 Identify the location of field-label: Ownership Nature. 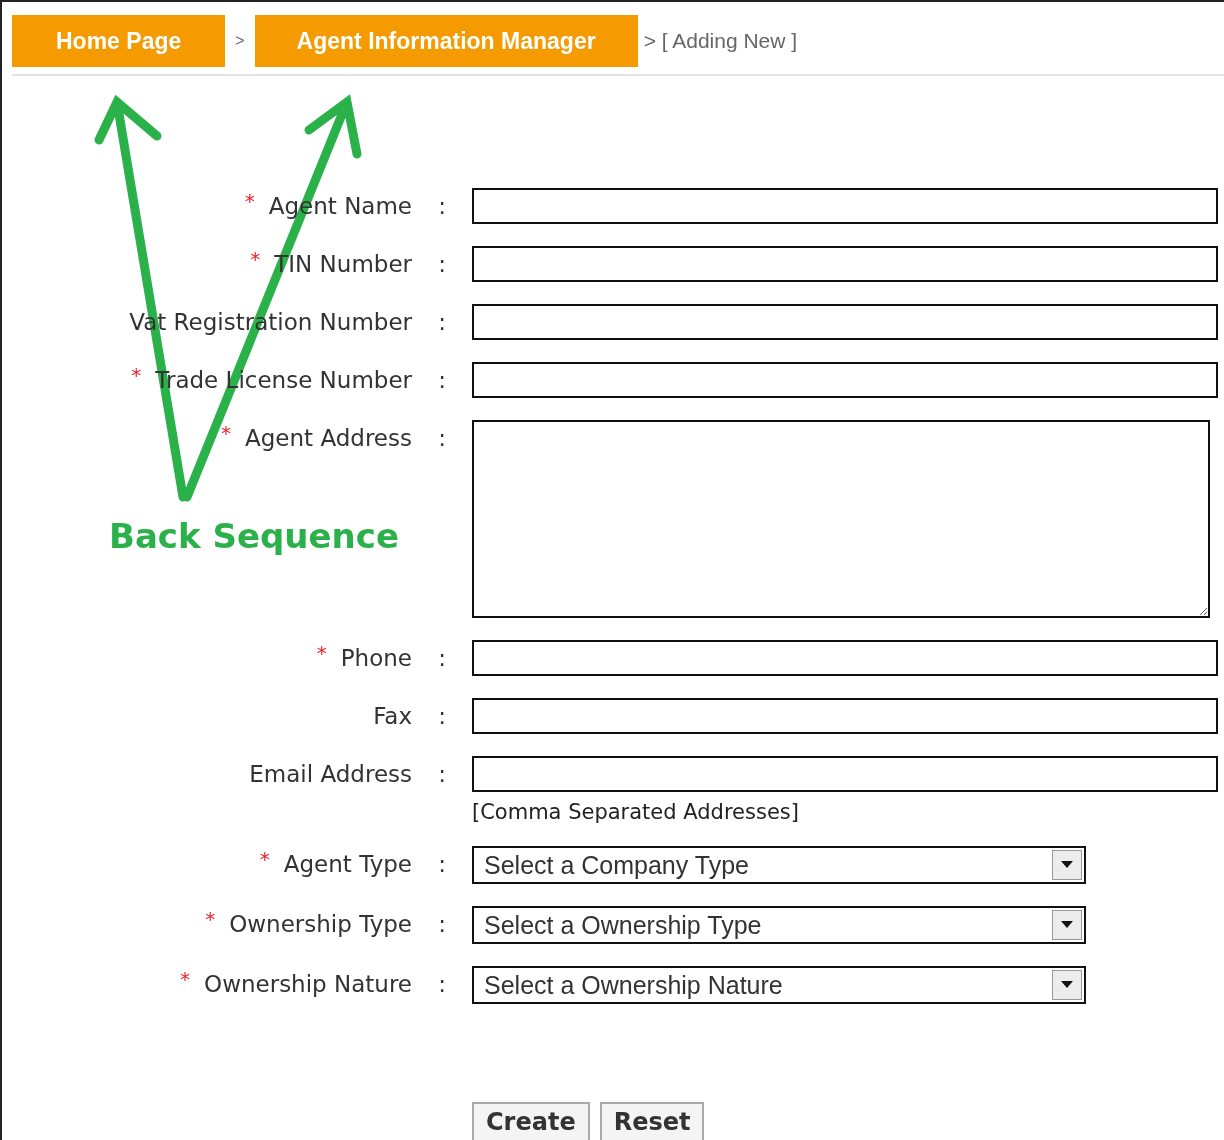
(308, 984).